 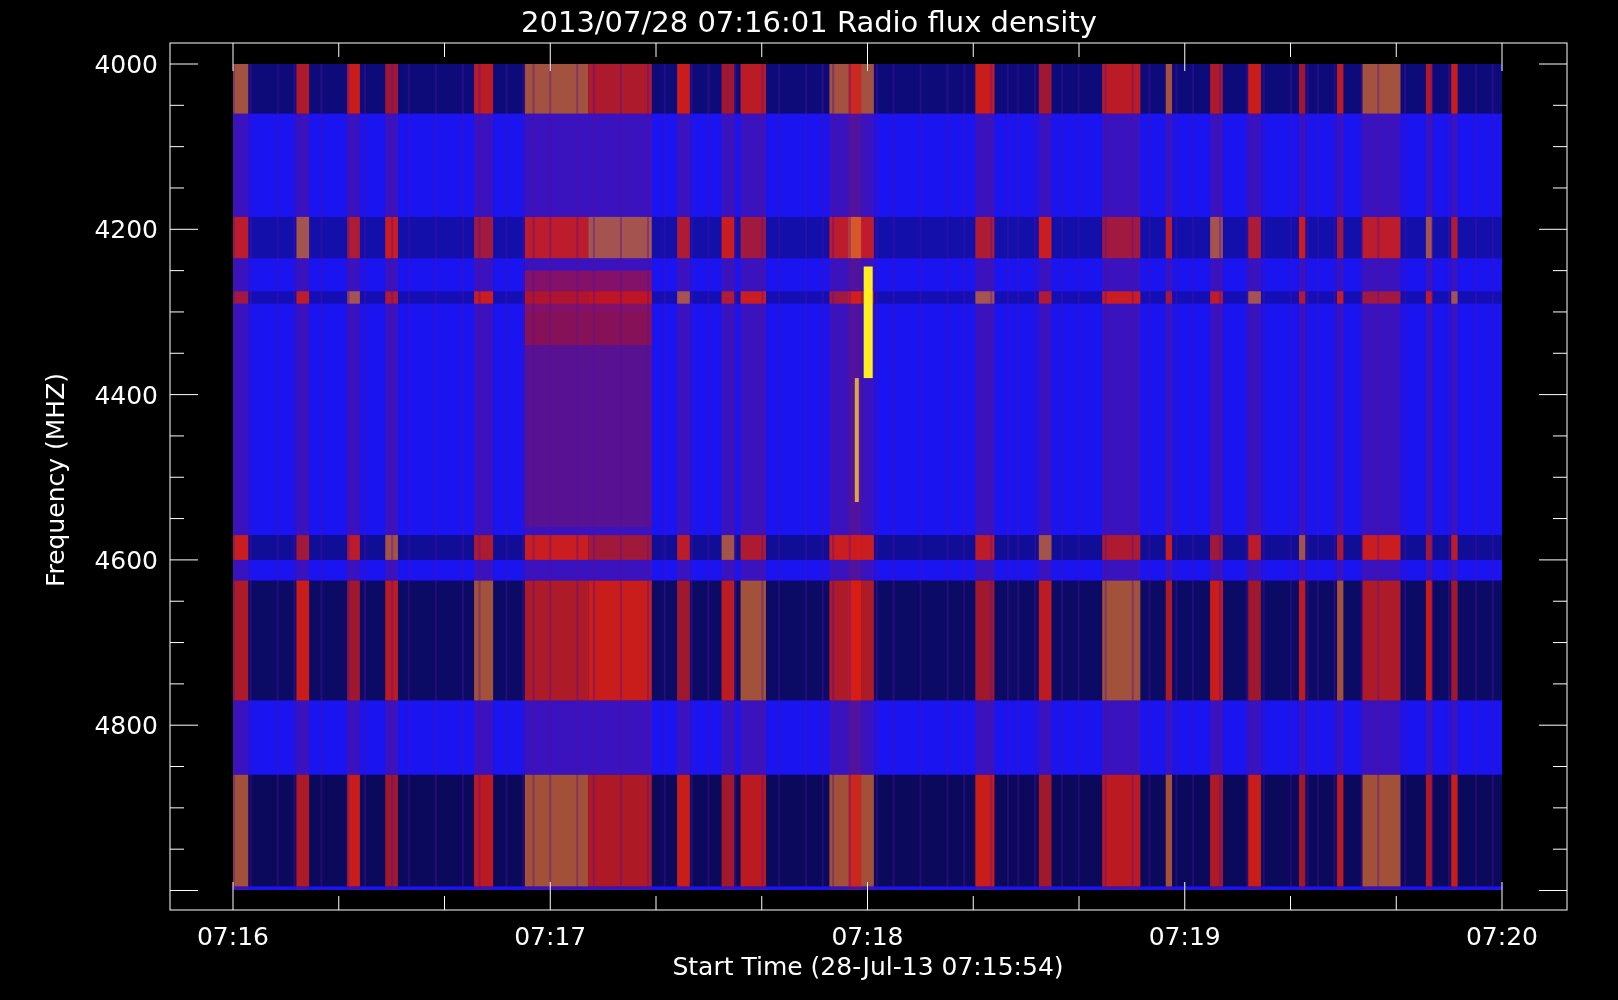 What do you see at coordinates (1184, 936) in the screenshot?
I see `x-tick-label: 07:19` at bounding box center [1184, 936].